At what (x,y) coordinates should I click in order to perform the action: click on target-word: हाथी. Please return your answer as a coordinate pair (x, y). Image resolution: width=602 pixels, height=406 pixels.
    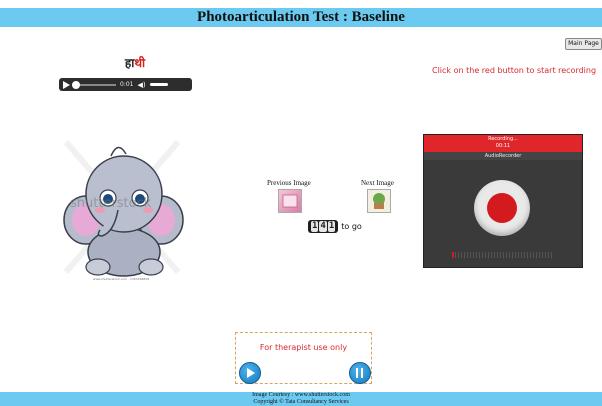
    Looking at the image, I should click on (135, 62).